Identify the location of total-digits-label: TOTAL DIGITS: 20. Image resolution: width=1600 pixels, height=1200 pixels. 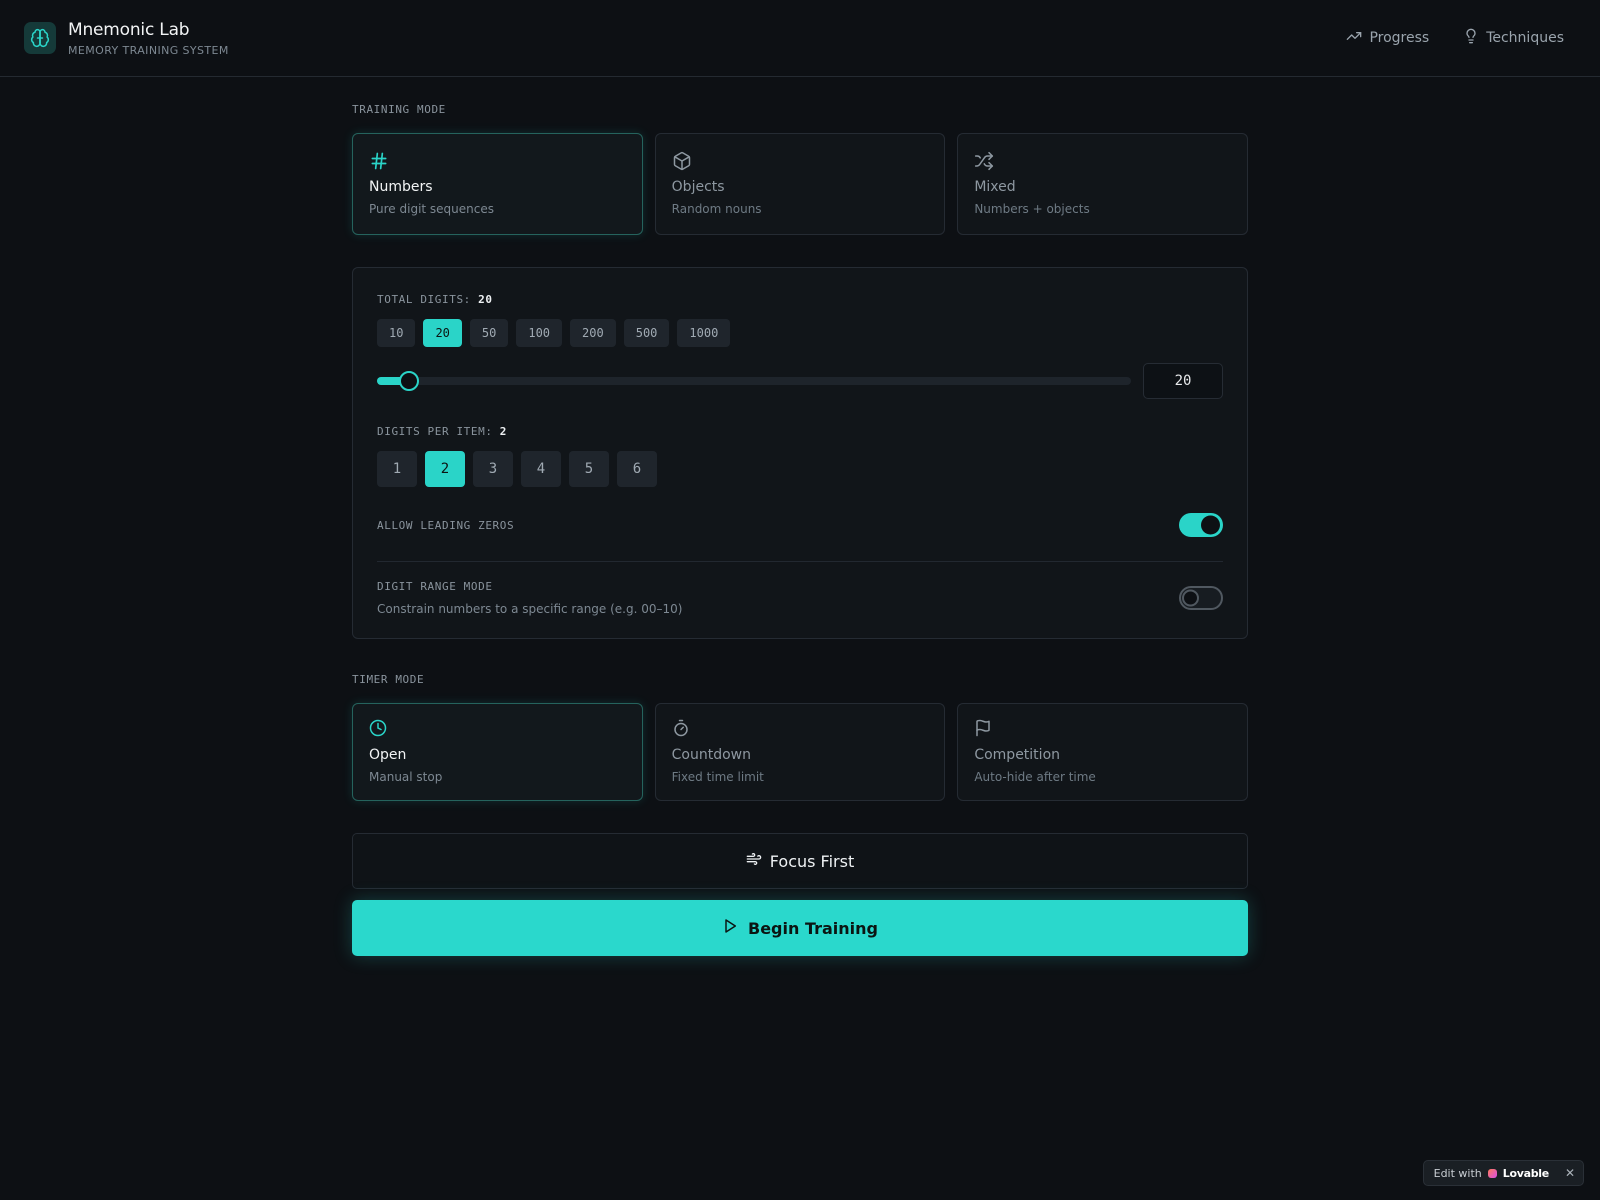
(800, 299).